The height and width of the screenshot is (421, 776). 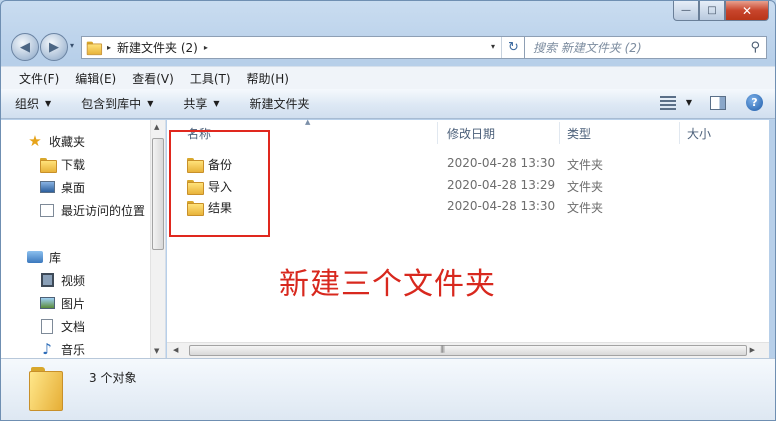 What do you see at coordinates (388, 77) in the screenshot?
I see `menu-bar: 文件(F) 编辑(E) 查看(V) 工具(T) 帮助(H)` at bounding box center [388, 77].